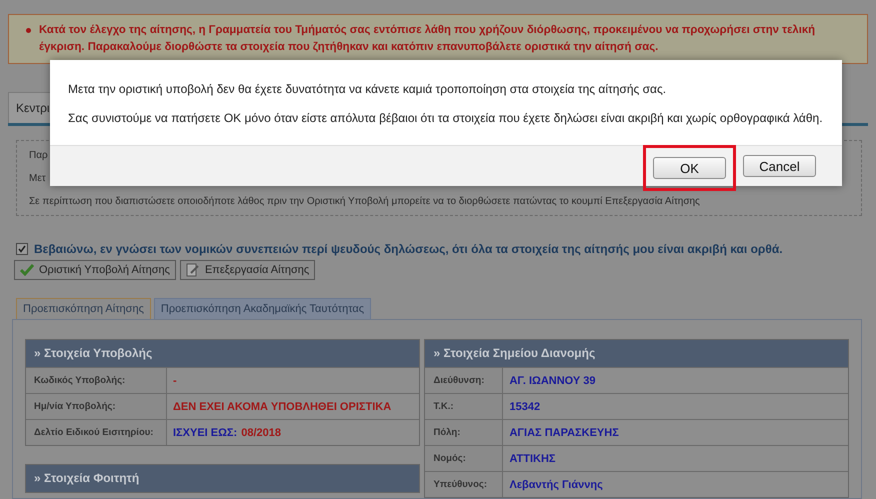 The height and width of the screenshot is (499, 876). Describe the element at coordinates (223, 353) in the screenshot. I see `section-header: » Στοιχεία Υποβολής` at that location.